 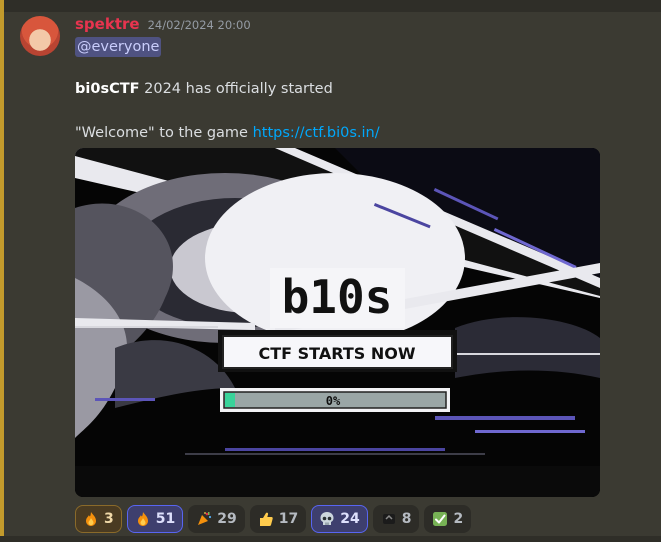 What do you see at coordinates (164, 133) in the screenshot?
I see `message-line-2-text: "Welcome" to the game` at bounding box center [164, 133].